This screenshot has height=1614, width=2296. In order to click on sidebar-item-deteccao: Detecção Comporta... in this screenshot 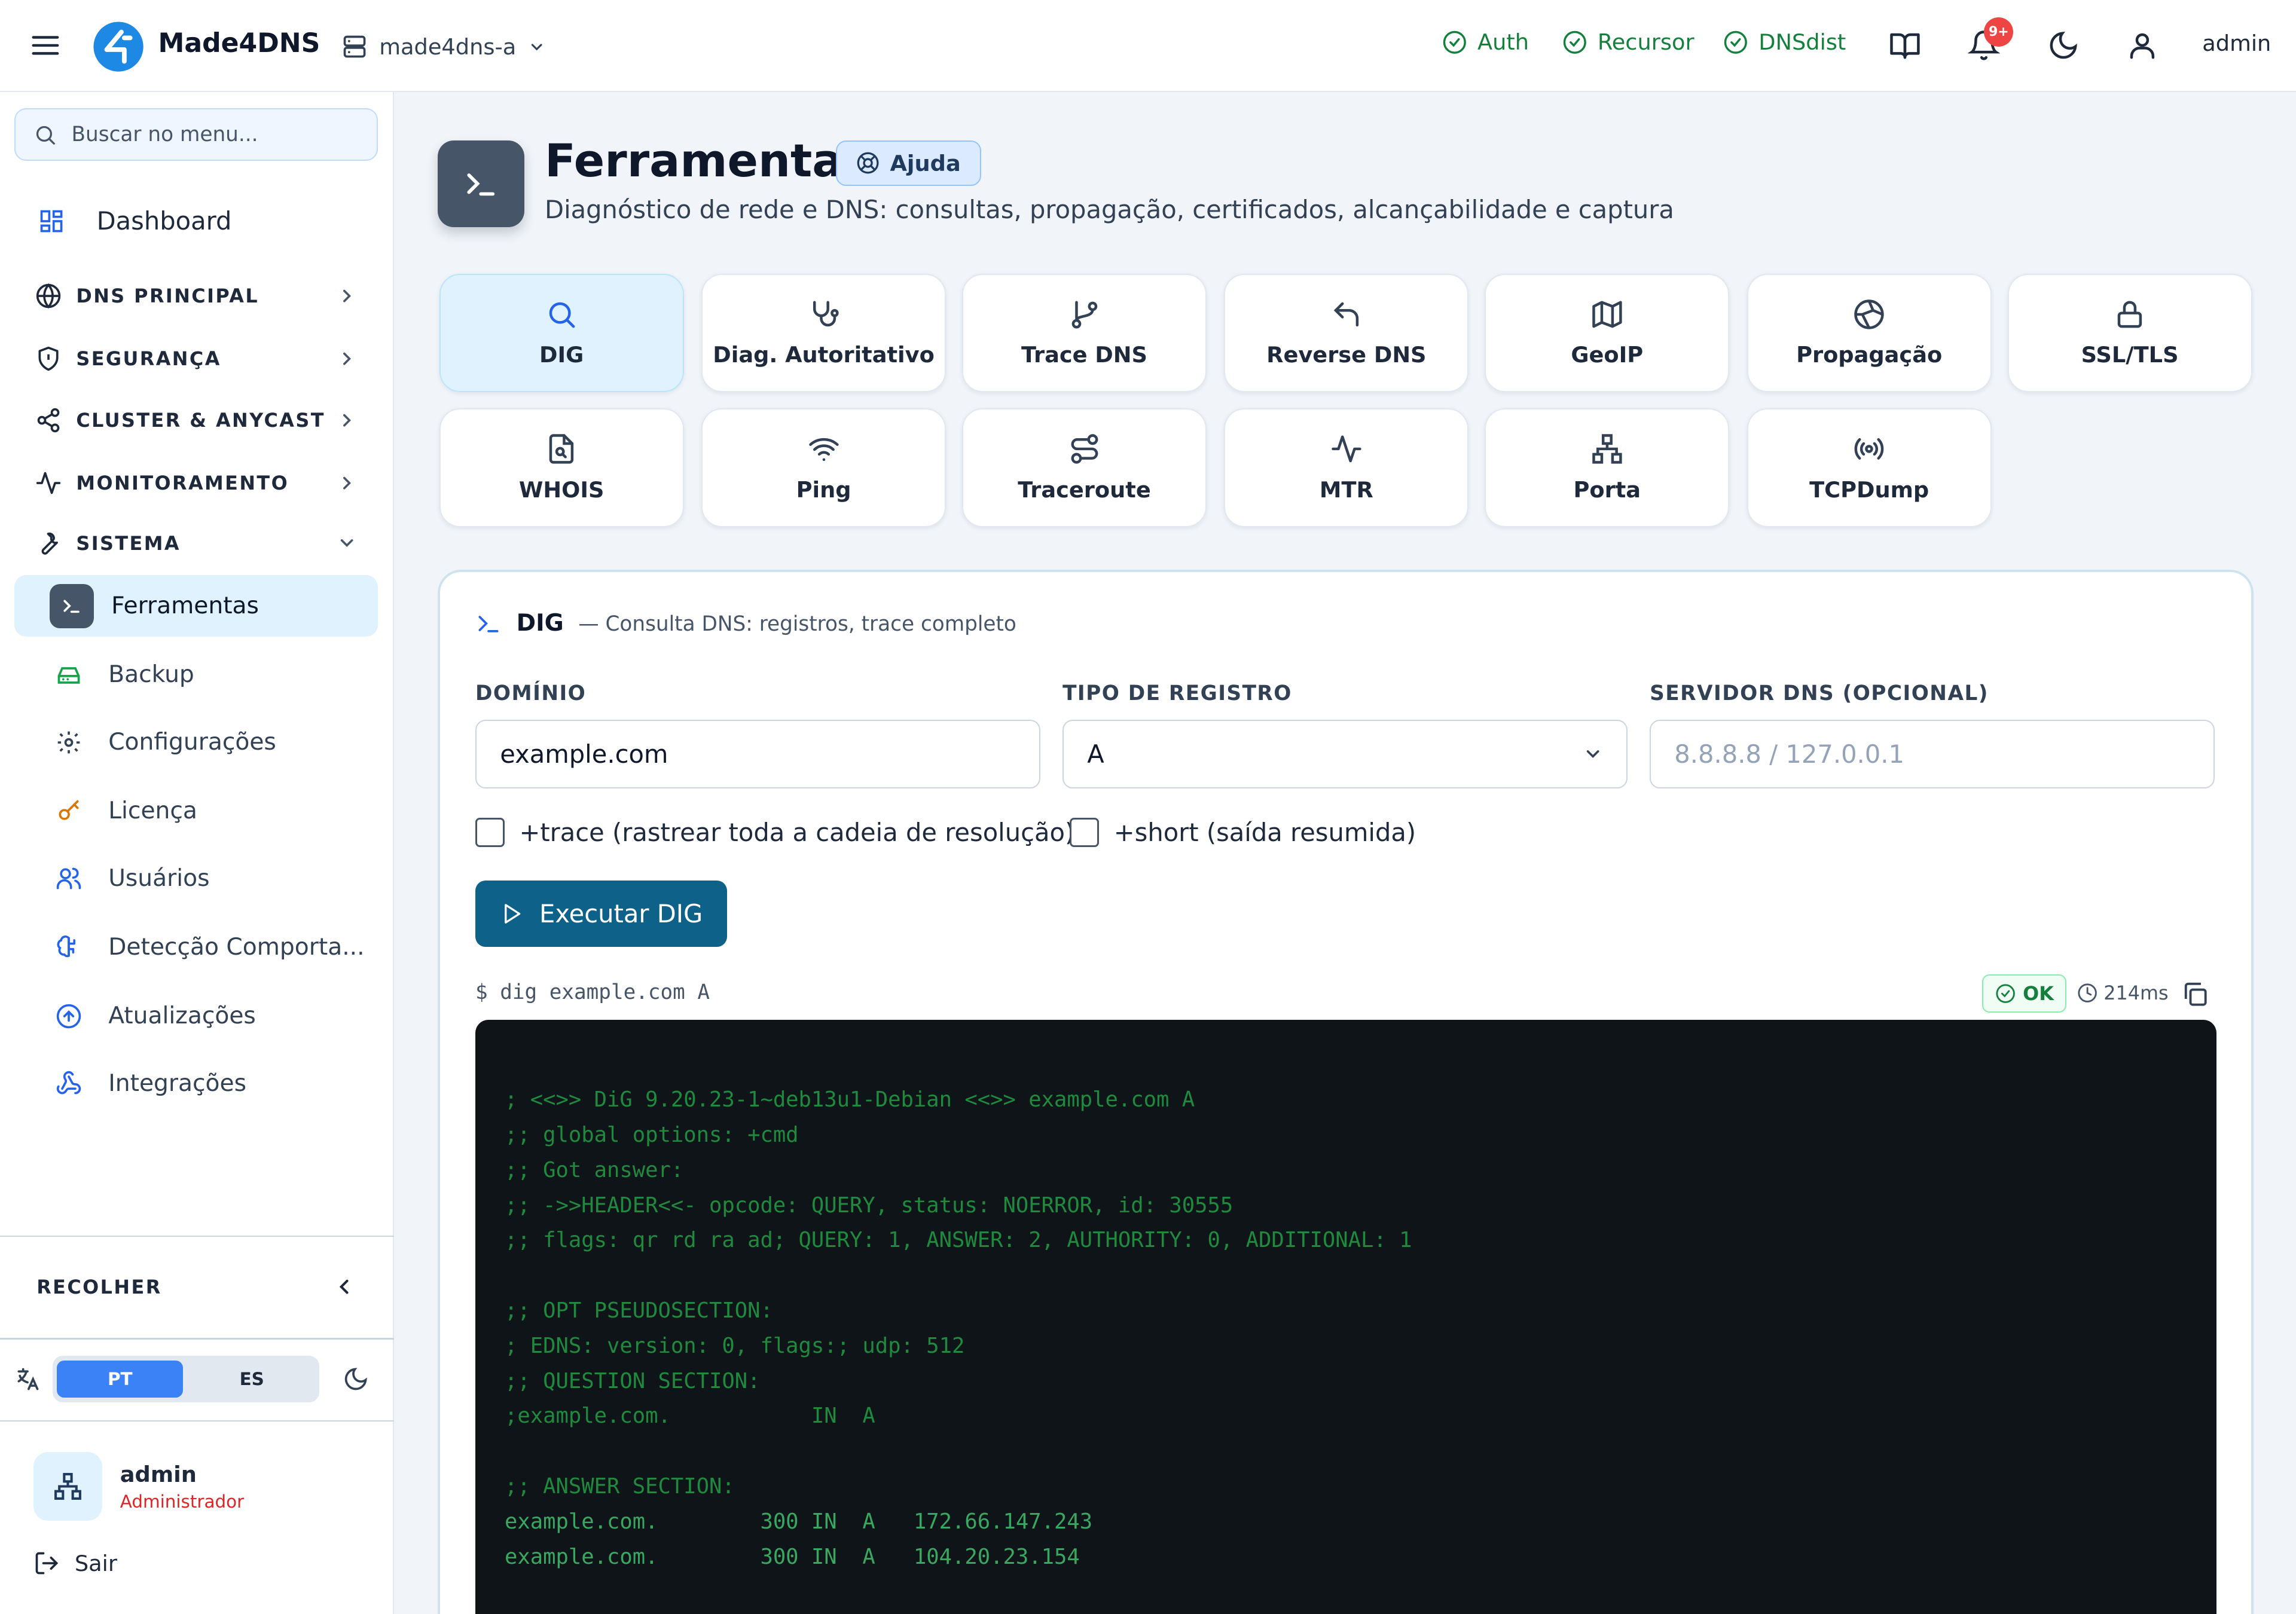, I will do `click(195, 947)`.